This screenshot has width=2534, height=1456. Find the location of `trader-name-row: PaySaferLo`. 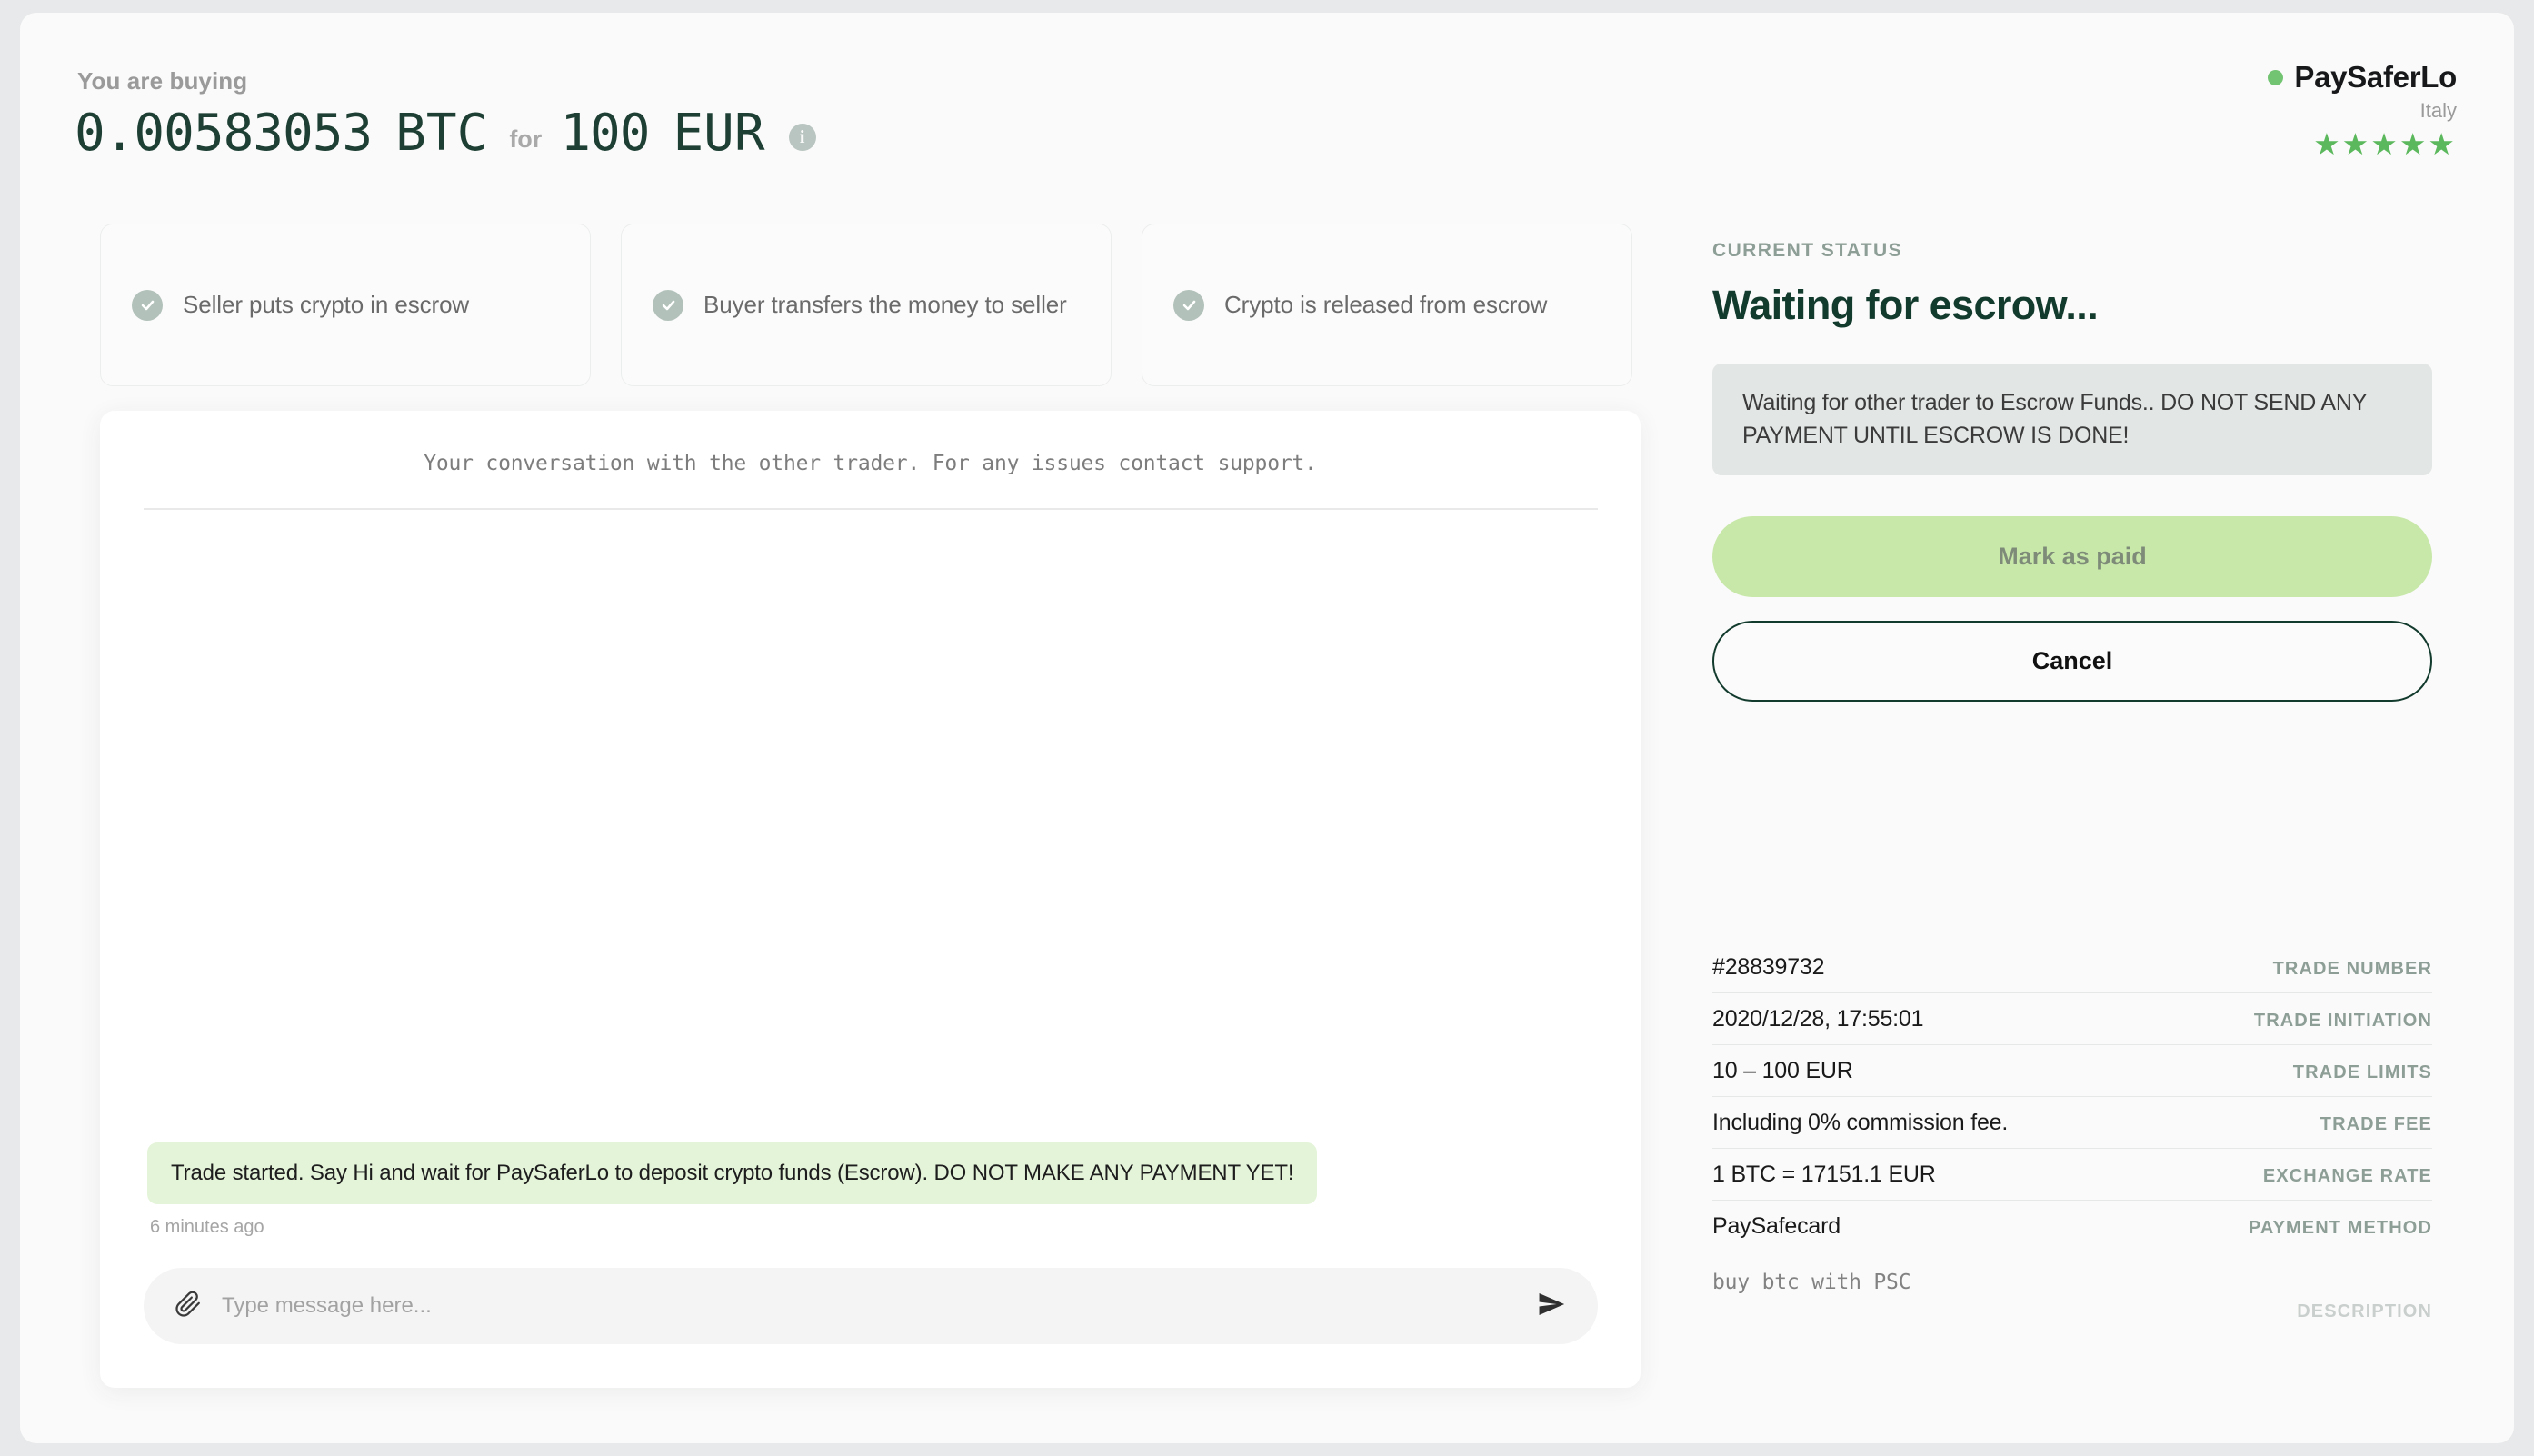

trader-name-row: PaySaferLo is located at coordinates (2363, 77).